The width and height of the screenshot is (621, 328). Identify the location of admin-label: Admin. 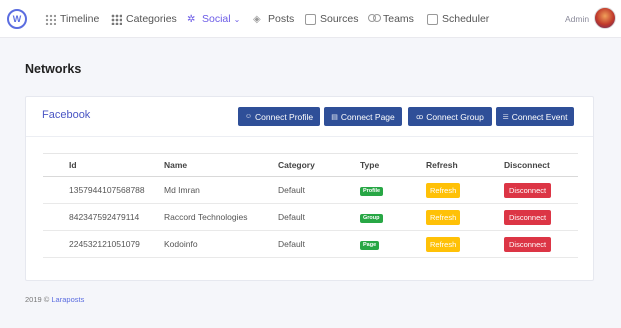
(577, 19).